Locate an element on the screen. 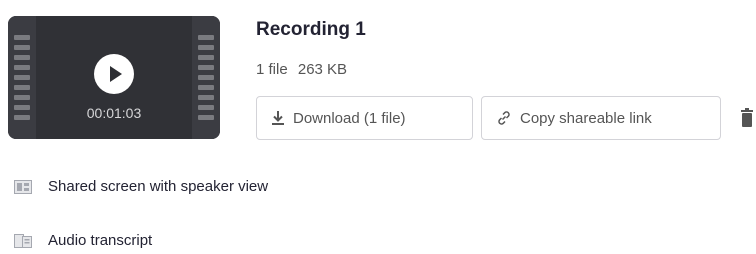 The height and width of the screenshot is (254, 756). file-count: 1 file is located at coordinates (272, 69).